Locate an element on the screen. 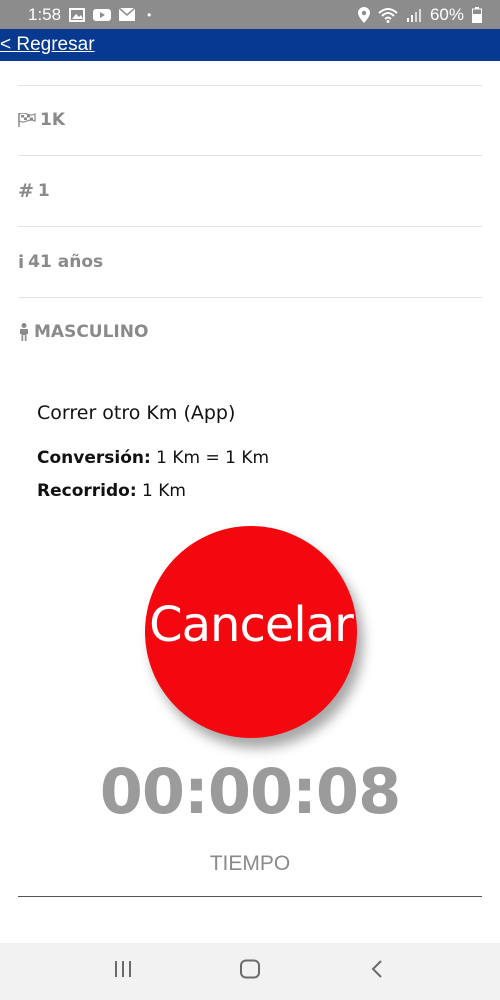  recent-apps-button is located at coordinates (123, 972).